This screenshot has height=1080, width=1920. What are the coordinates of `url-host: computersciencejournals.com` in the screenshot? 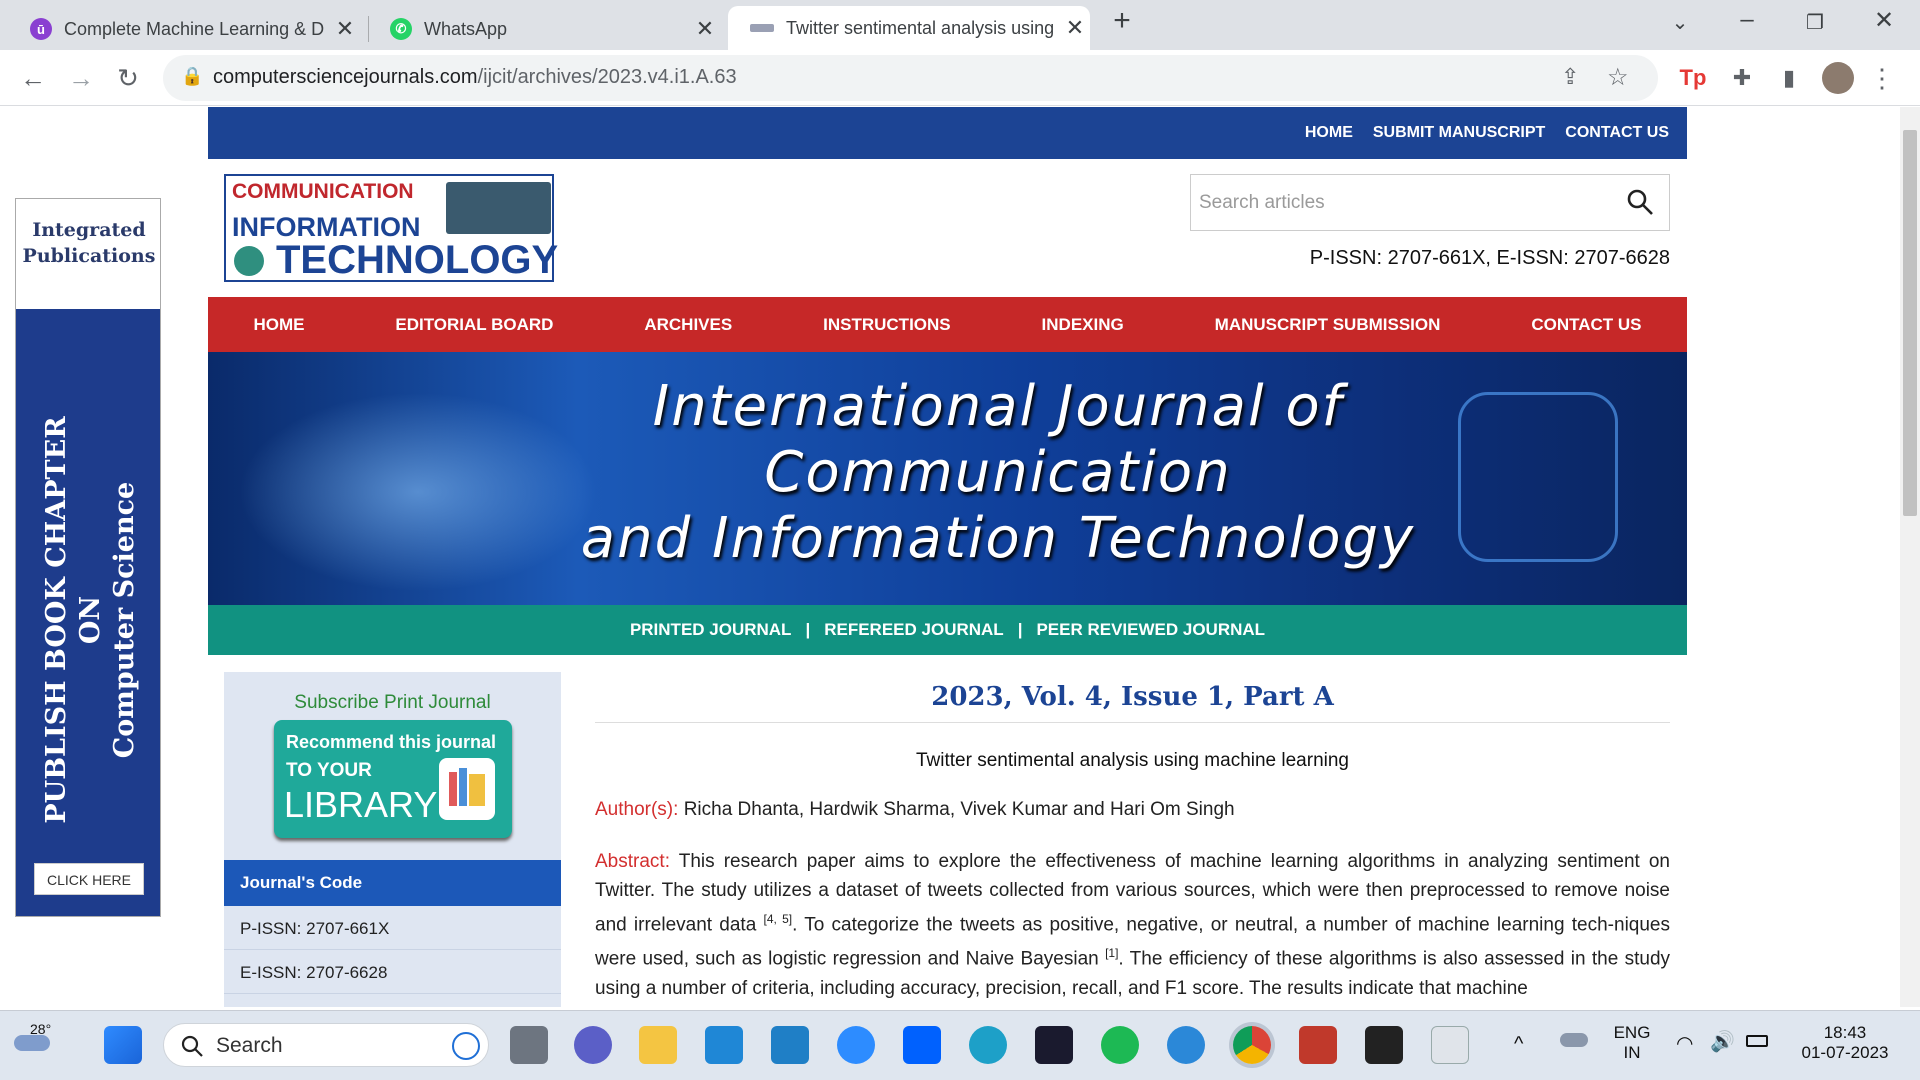 It's located at (345, 77).